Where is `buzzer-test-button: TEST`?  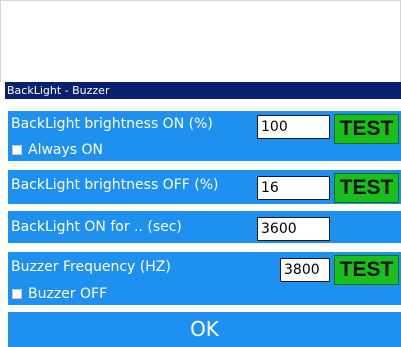
buzzer-test-button: TEST is located at coordinates (366, 270).